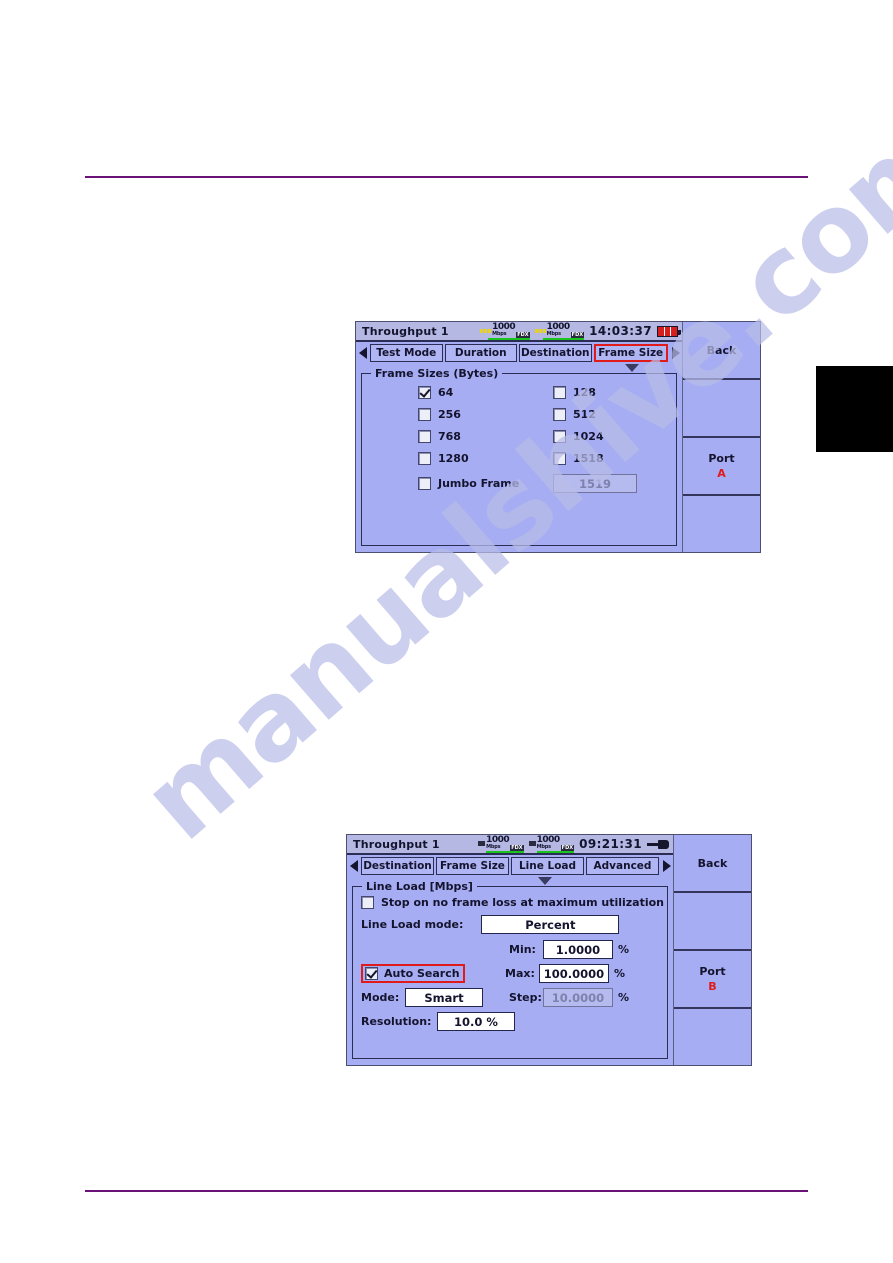 The image size is (893, 1263). What do you see at coordinates (547, 866) in the screenshot?
I see `tab-line-load: Line Load` at bounding box center [547, 866].